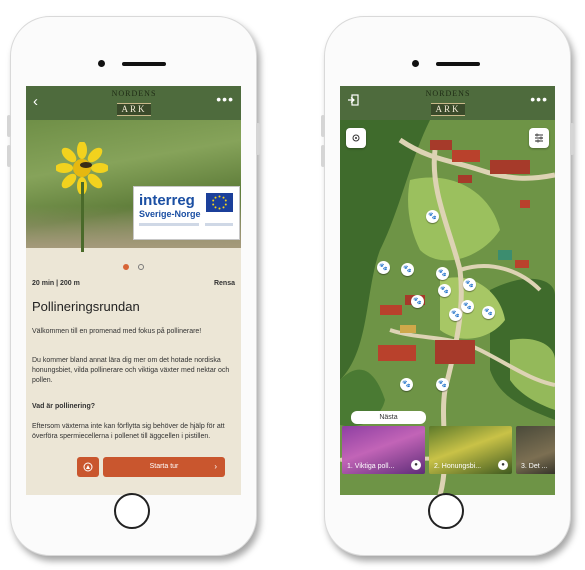 The image size is (585, 570). Describe the element at coordinates (169, 224) in the screenshot. I see `interreg-logo-fineprint` at that location.